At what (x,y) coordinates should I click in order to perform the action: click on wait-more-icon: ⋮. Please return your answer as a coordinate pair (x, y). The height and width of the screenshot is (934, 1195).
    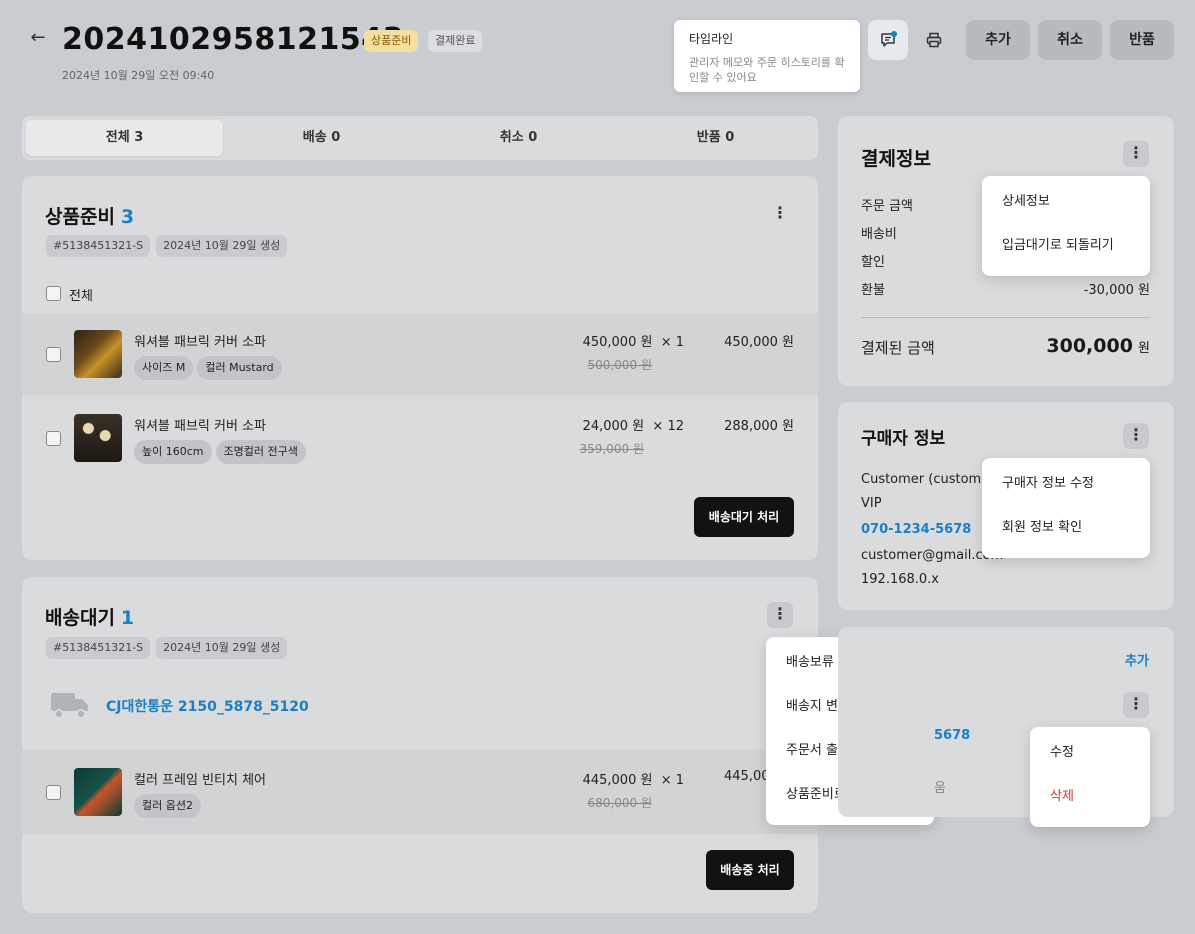
    Looking at the image, I should click on (780, 615).